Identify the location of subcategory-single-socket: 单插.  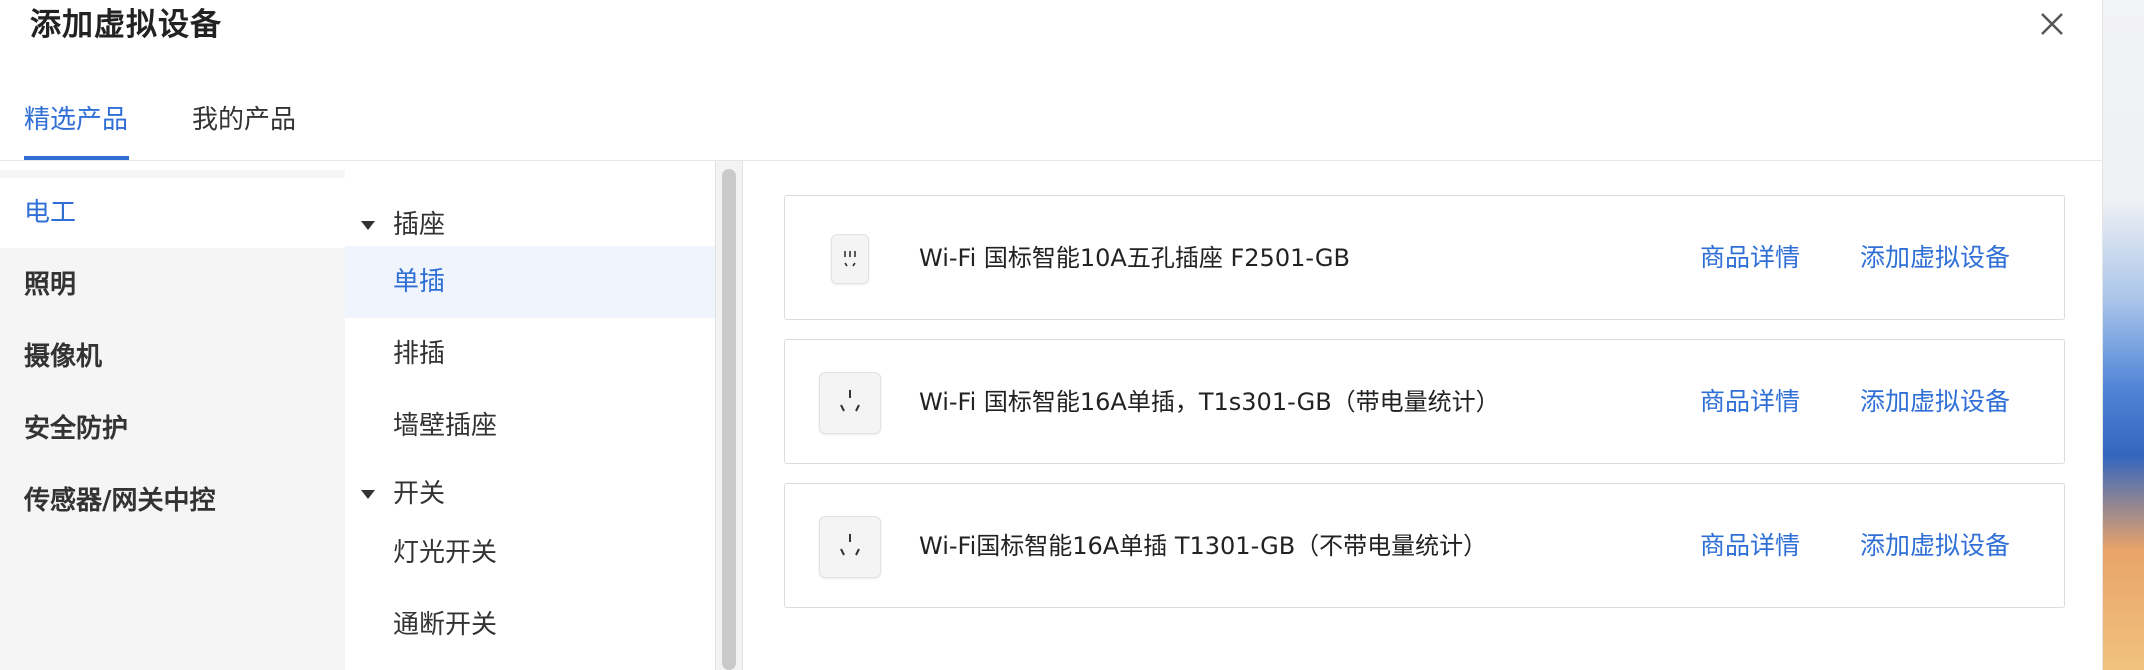
(530, 282).